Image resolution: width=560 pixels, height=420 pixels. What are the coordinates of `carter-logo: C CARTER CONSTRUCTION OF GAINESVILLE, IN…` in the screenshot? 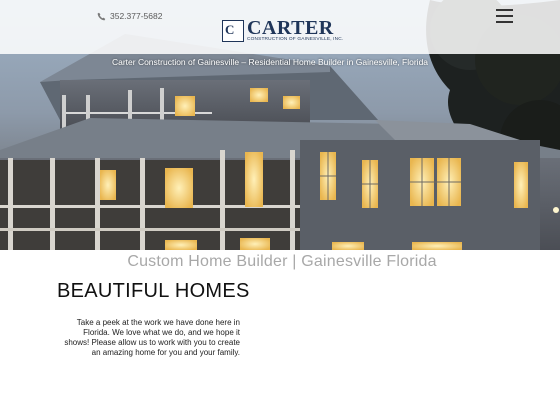 It's located at (283, 29).